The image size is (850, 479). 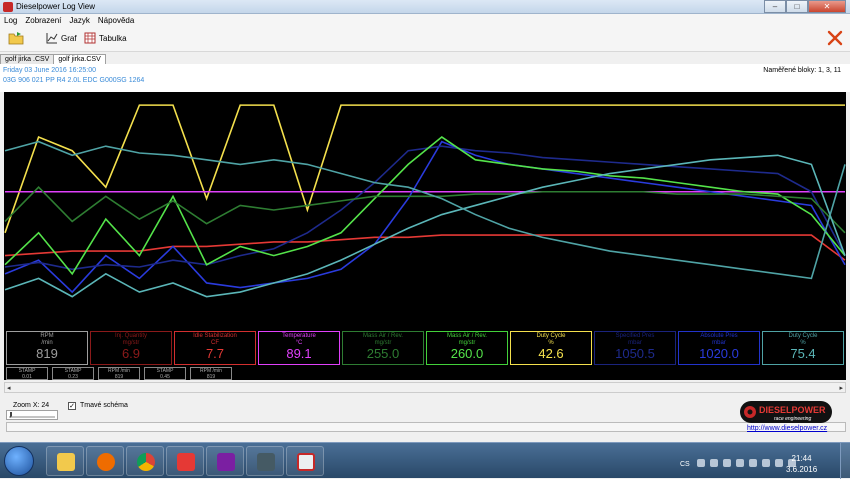 I want to click on taskbar-chrome, so click(x=145, y=461).